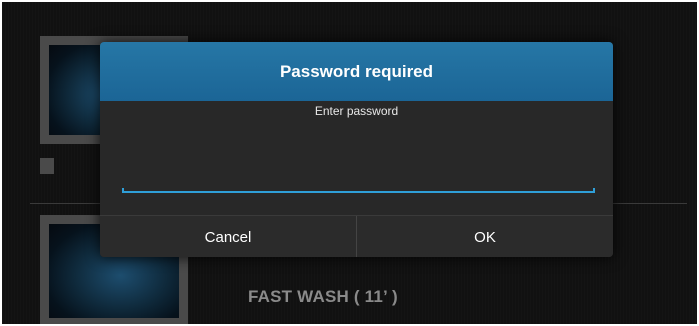 This screenshot has width=699, height=326. I want to click on password-input-underline, so click(358, 190).